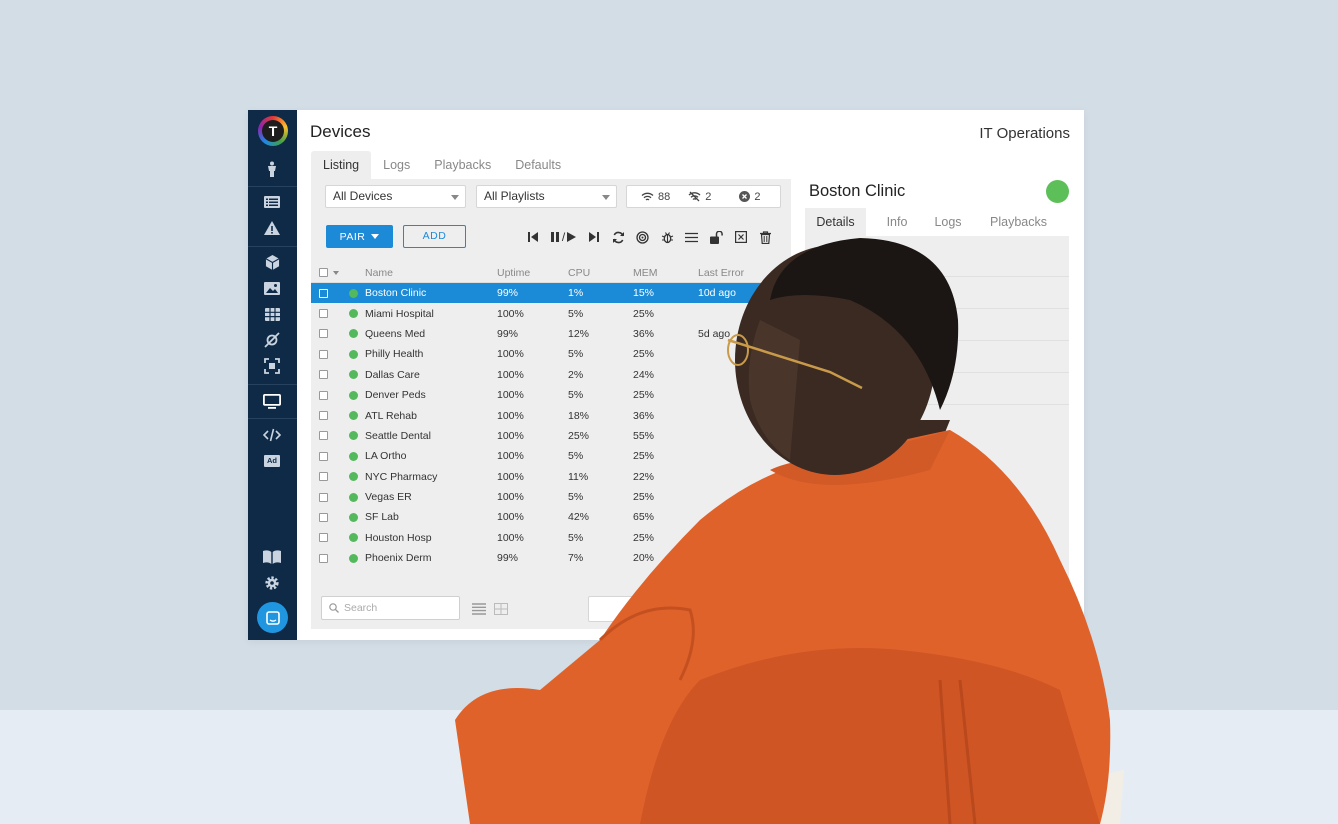 This screenshot has height=824, width=1338. Describe the element at coordinates (655, 197) in the screenshot. I see `online-stat: 88` at that location.